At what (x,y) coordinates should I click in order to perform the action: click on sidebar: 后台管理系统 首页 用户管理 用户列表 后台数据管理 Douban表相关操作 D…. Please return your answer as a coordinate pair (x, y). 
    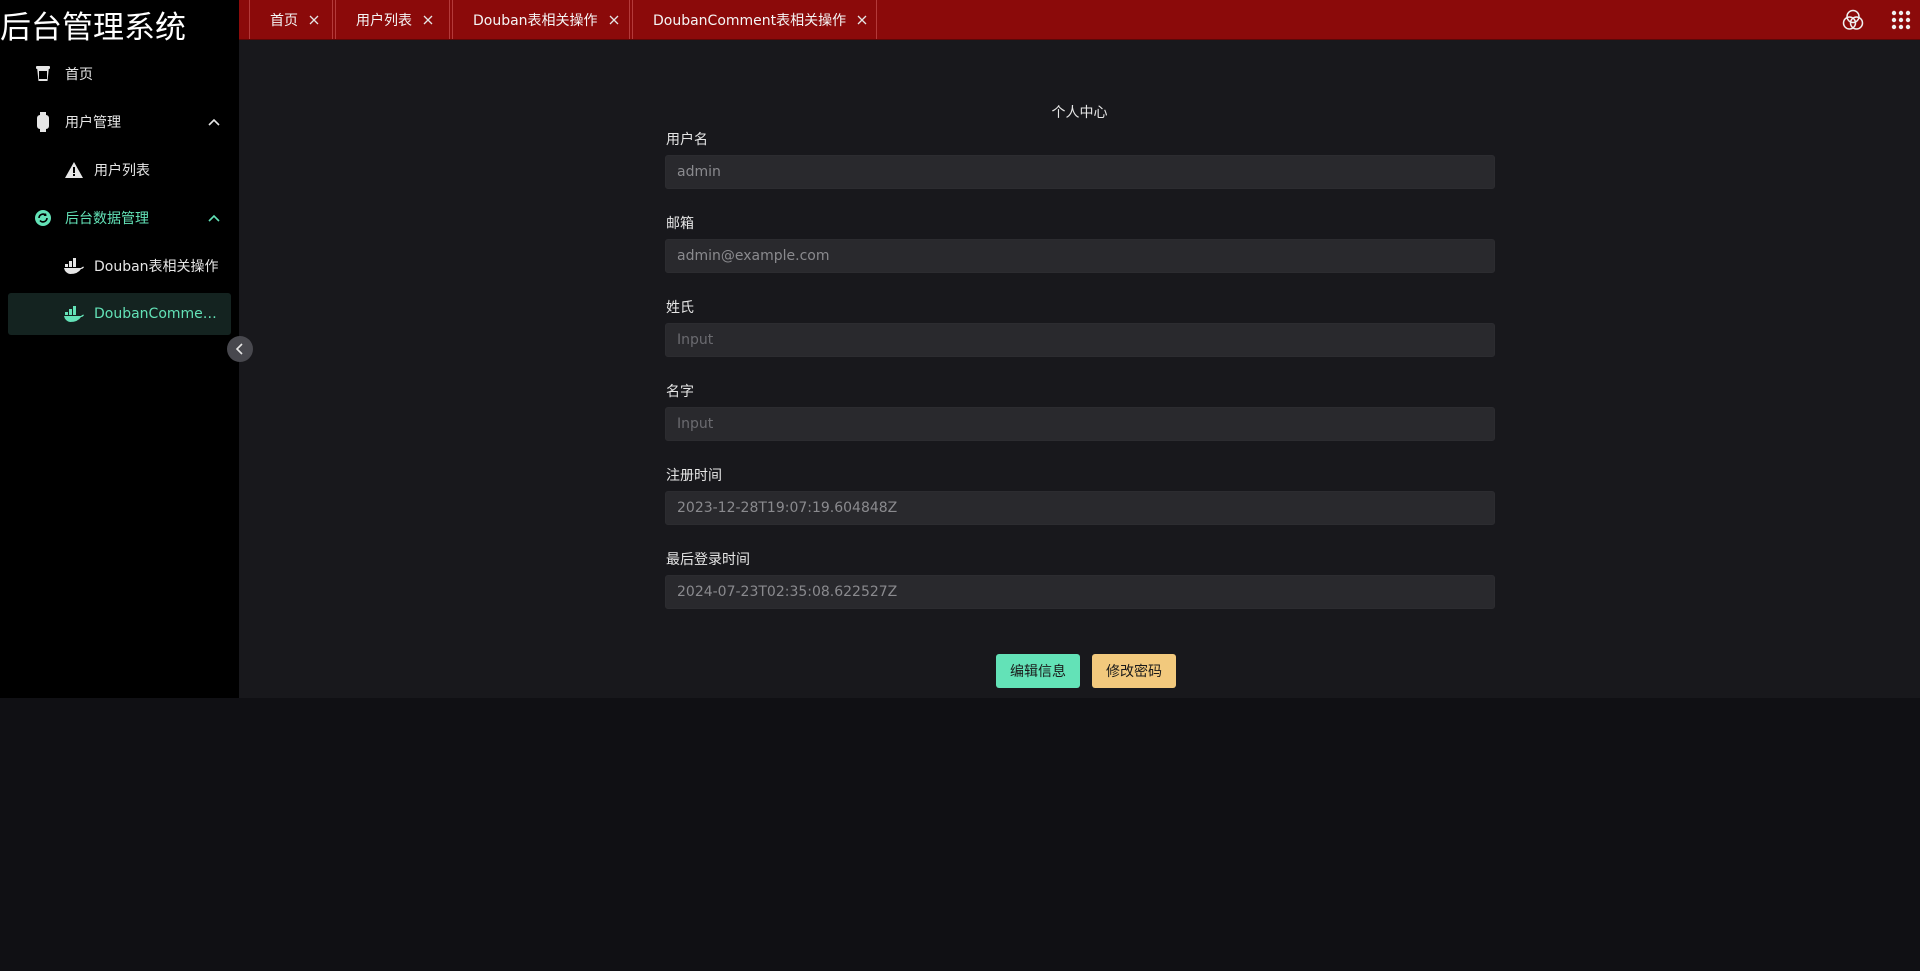
    Looking at the image, I should click on (119, 349).